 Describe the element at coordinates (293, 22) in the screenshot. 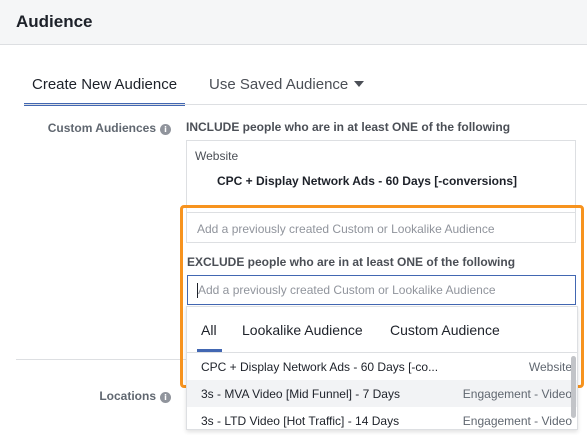

I see `audience-header: Audience` at that location.